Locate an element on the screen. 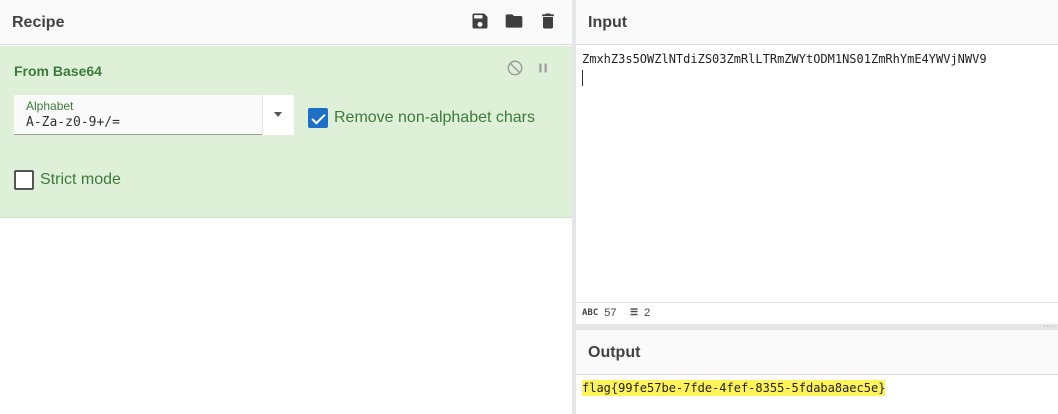  strict-mode-option: Strict mode is located at coordinates (67, 180).